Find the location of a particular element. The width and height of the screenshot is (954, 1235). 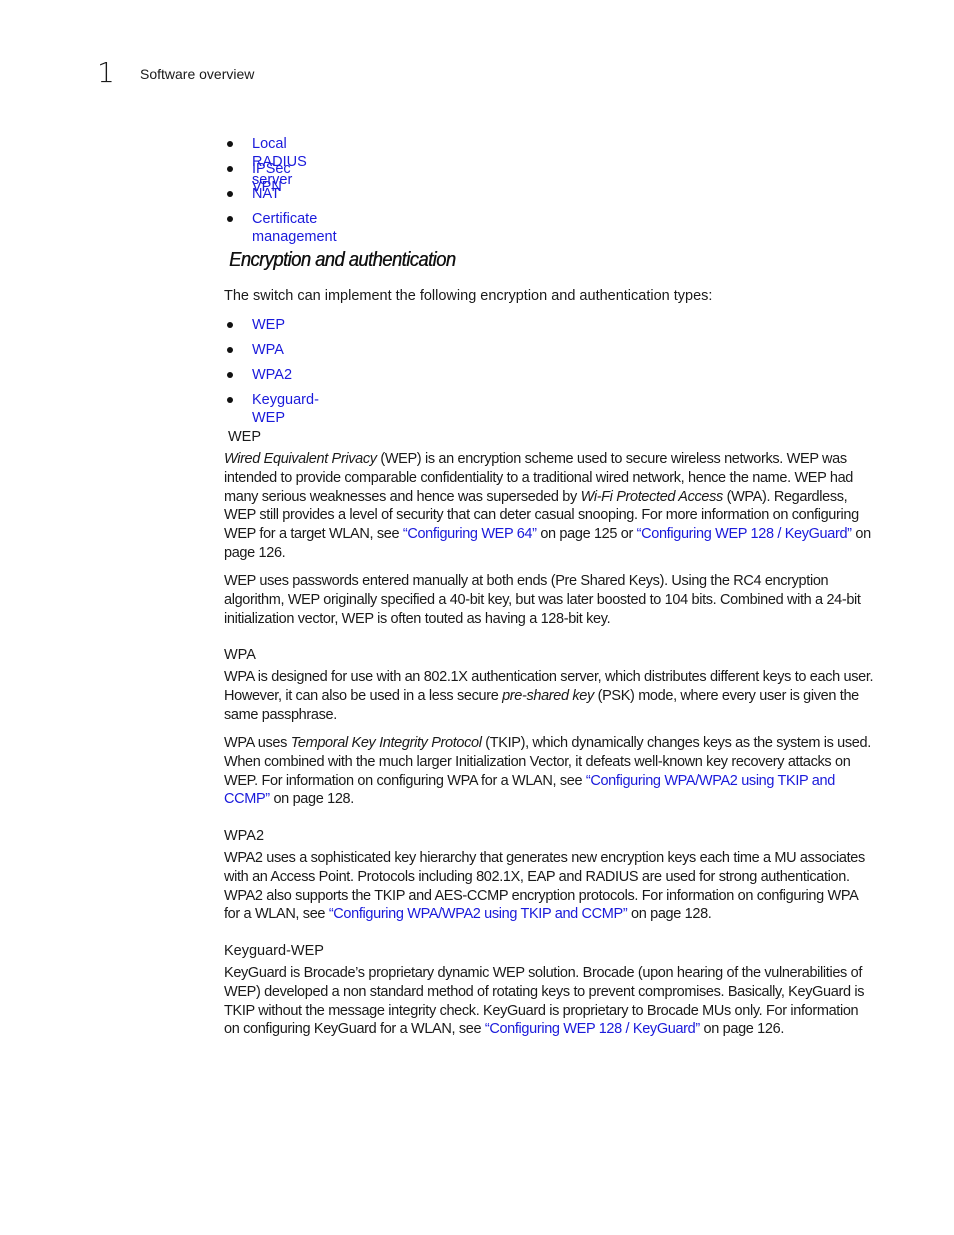

italic-term: Temporal Key Integrity Protocol is located at coordinates (386, 743).